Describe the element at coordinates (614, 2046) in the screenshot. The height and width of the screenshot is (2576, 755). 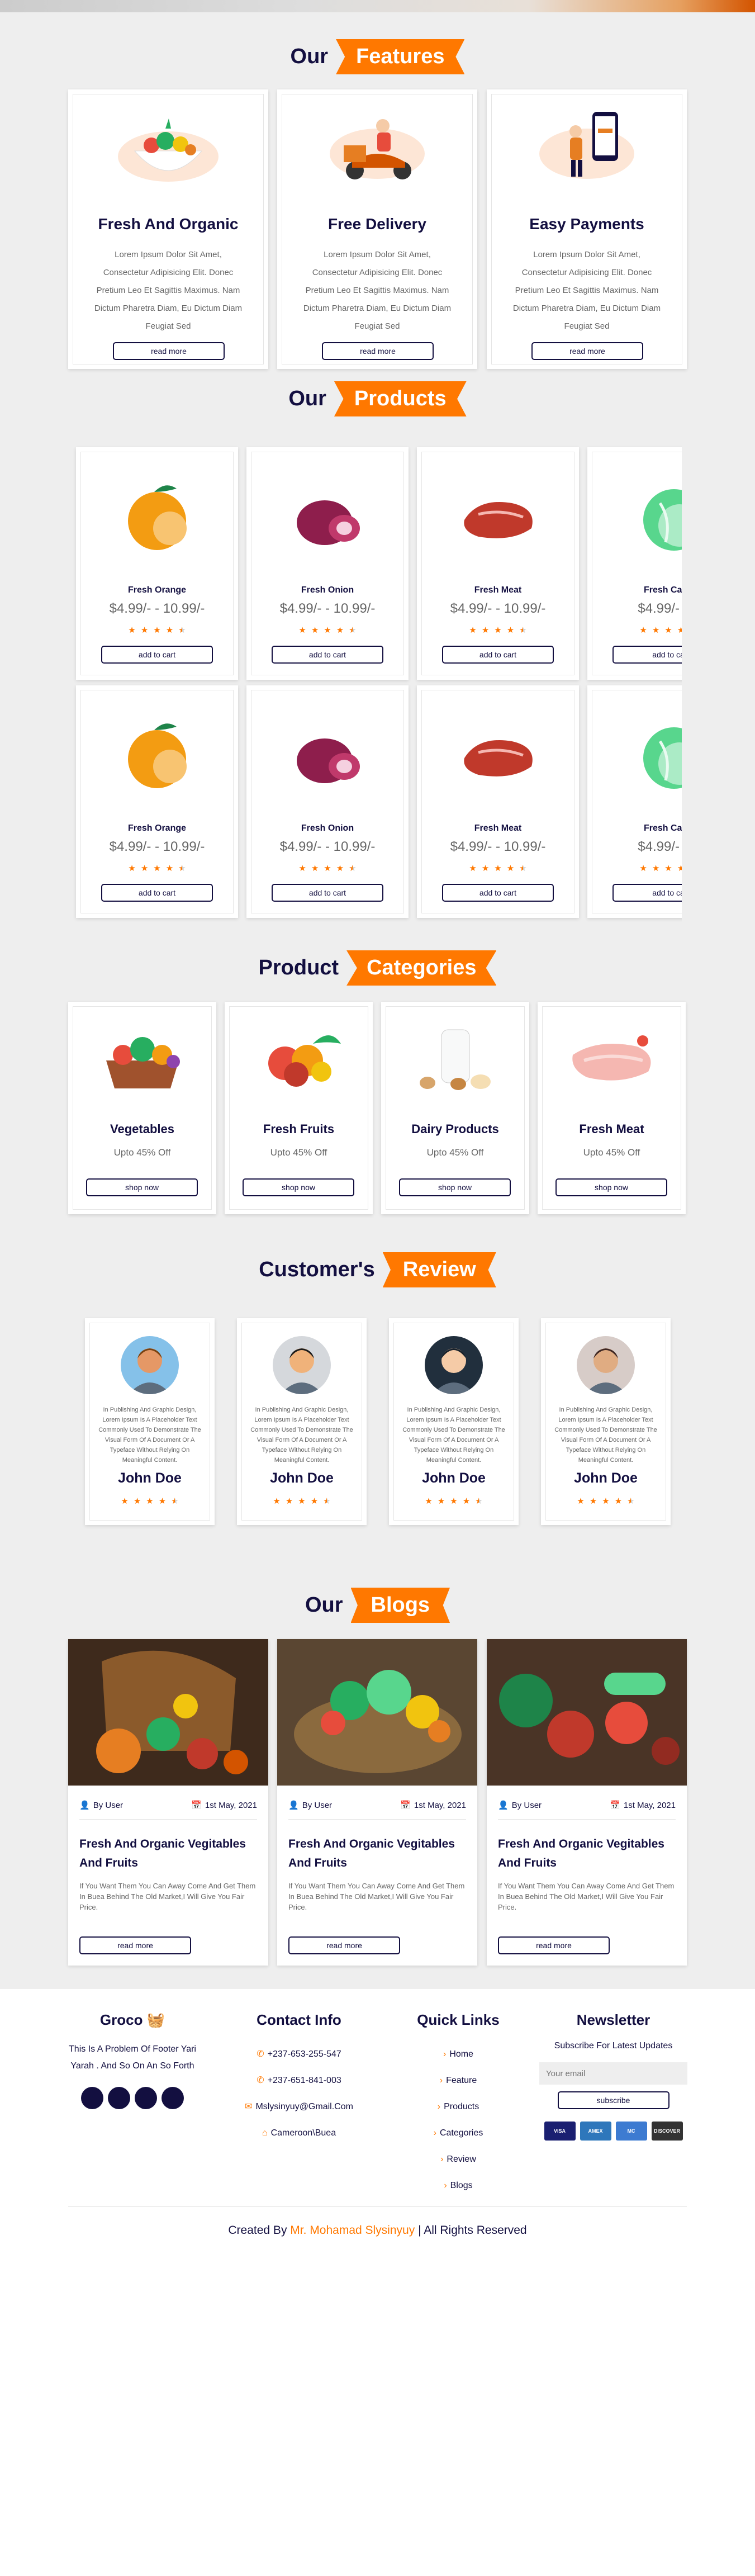
I see `newsletter-text: Subscribe For Latest Updates` at that location.